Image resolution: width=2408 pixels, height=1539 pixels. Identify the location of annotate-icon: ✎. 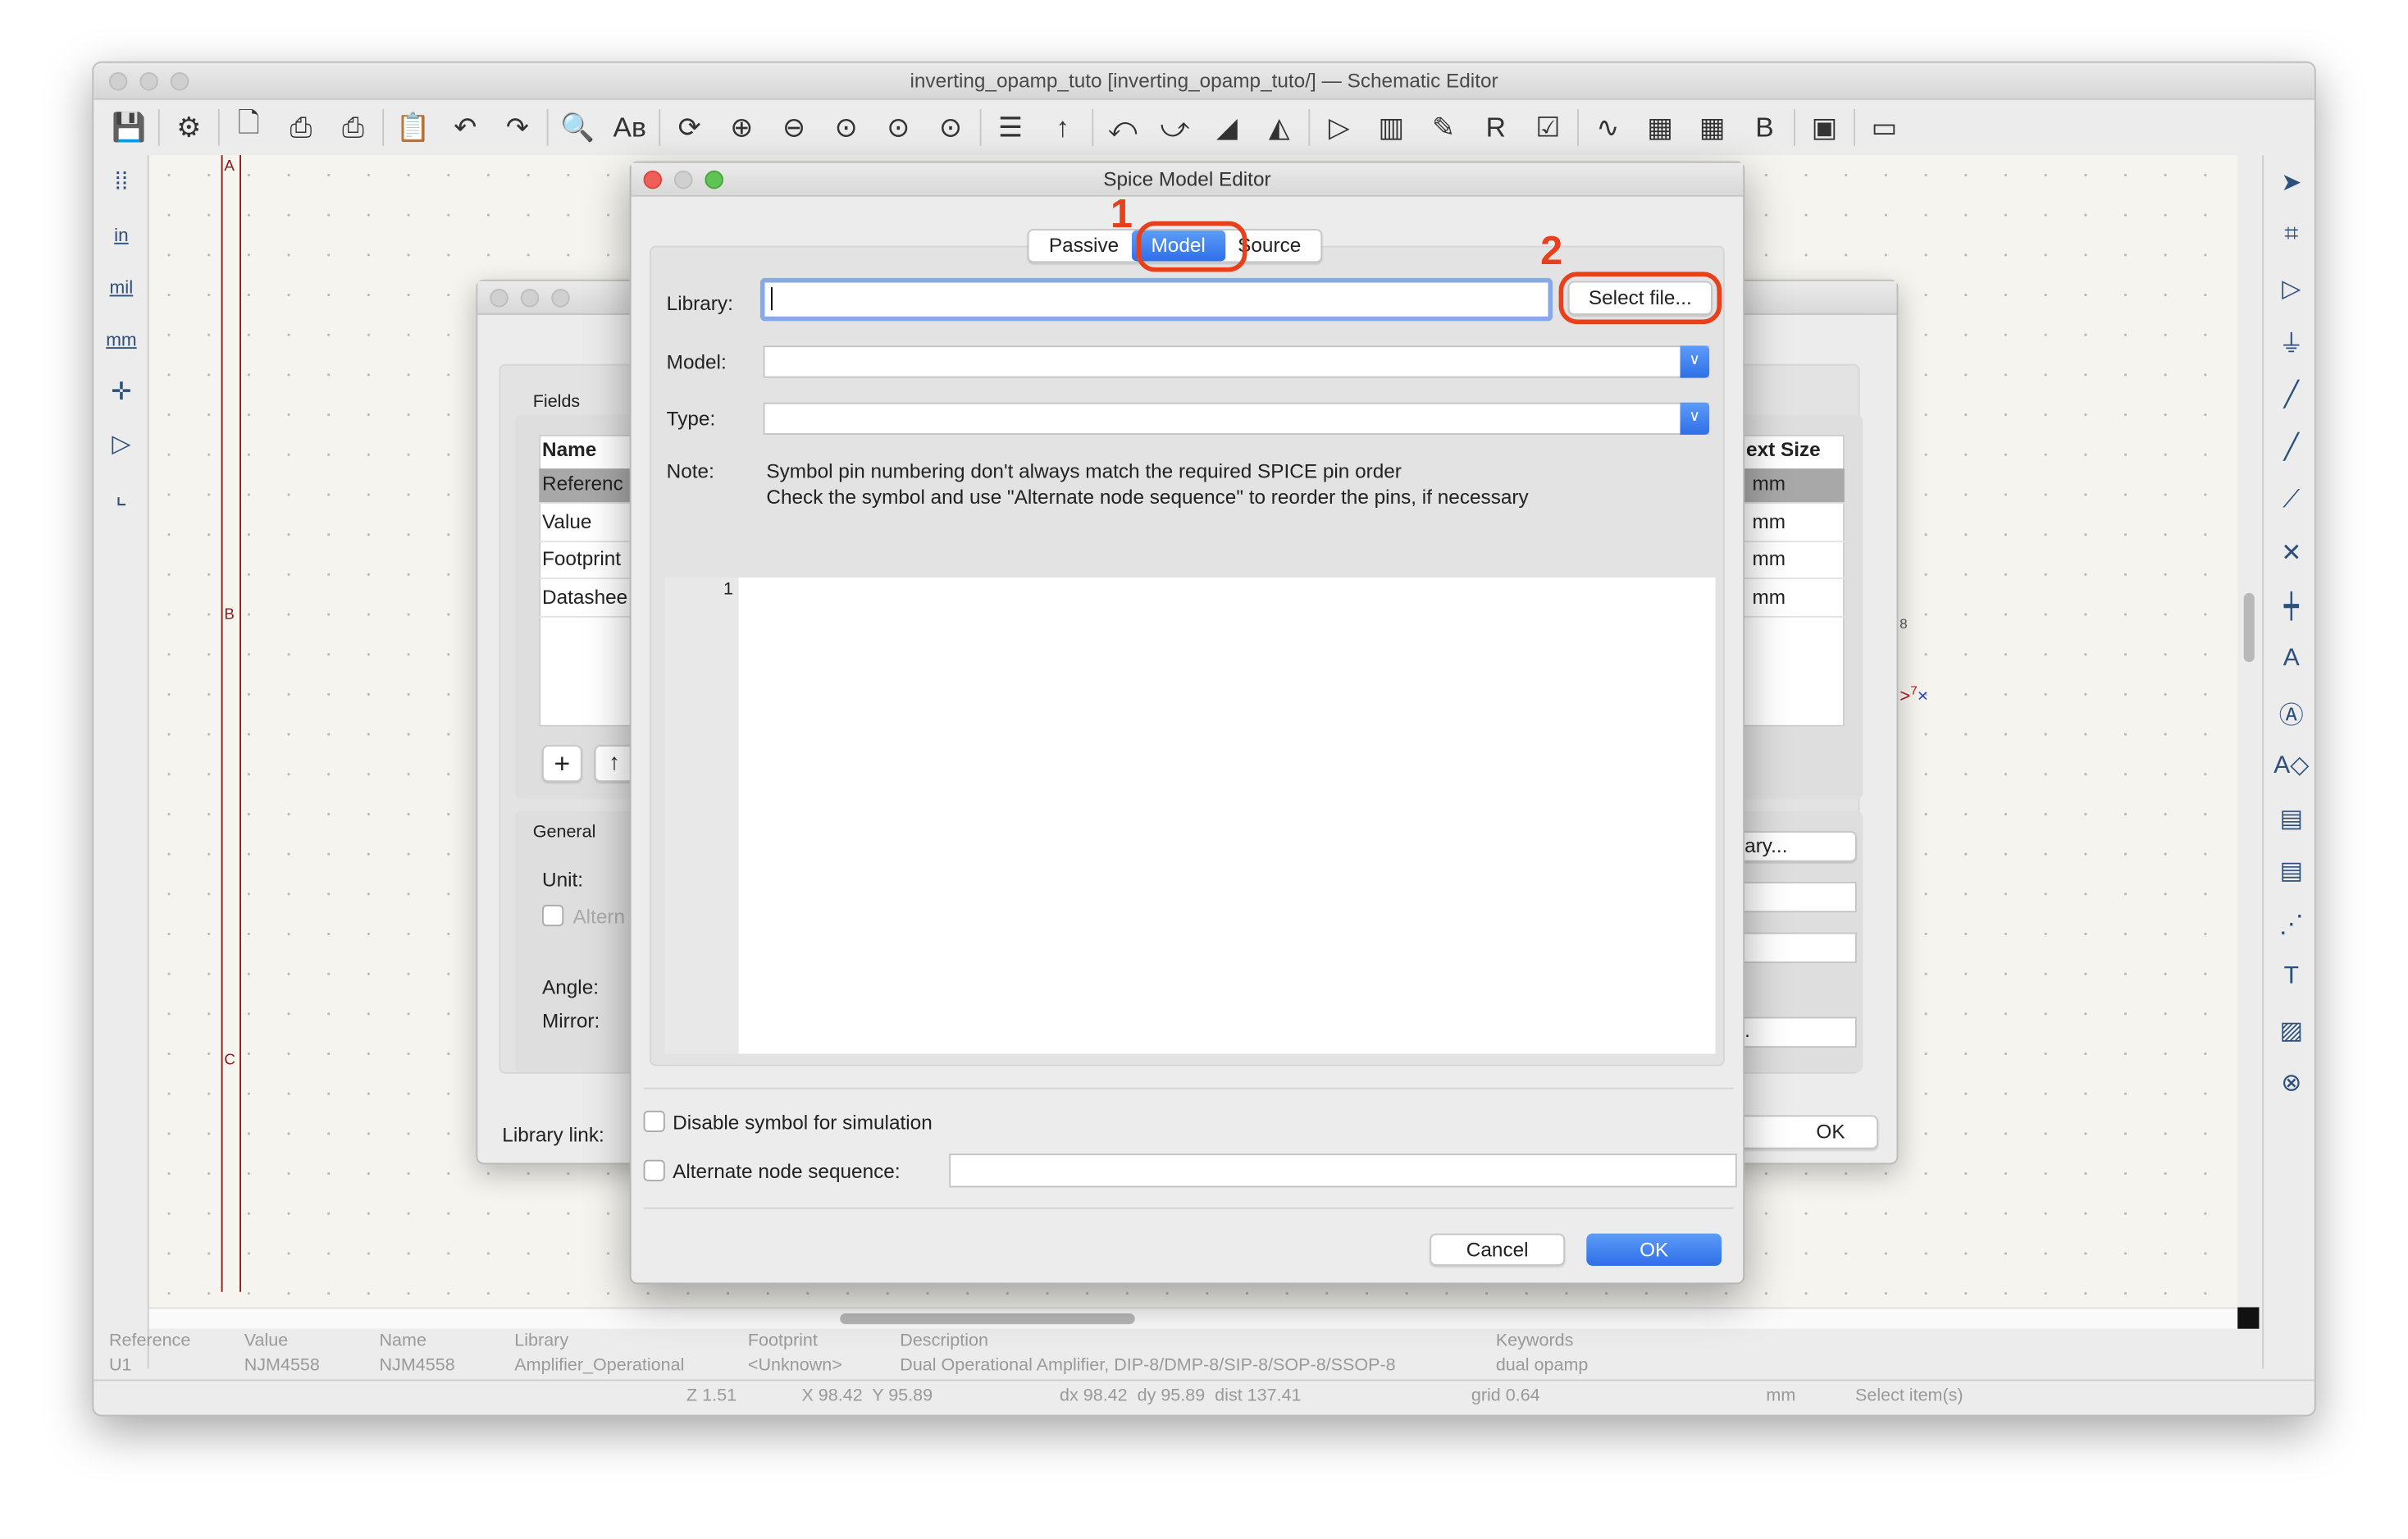
(1443, 127).